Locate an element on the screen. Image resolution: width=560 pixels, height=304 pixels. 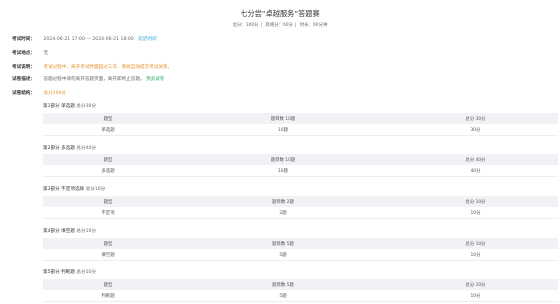
section-name: 第2部分 多选题 is located at coordinates (59, 148).